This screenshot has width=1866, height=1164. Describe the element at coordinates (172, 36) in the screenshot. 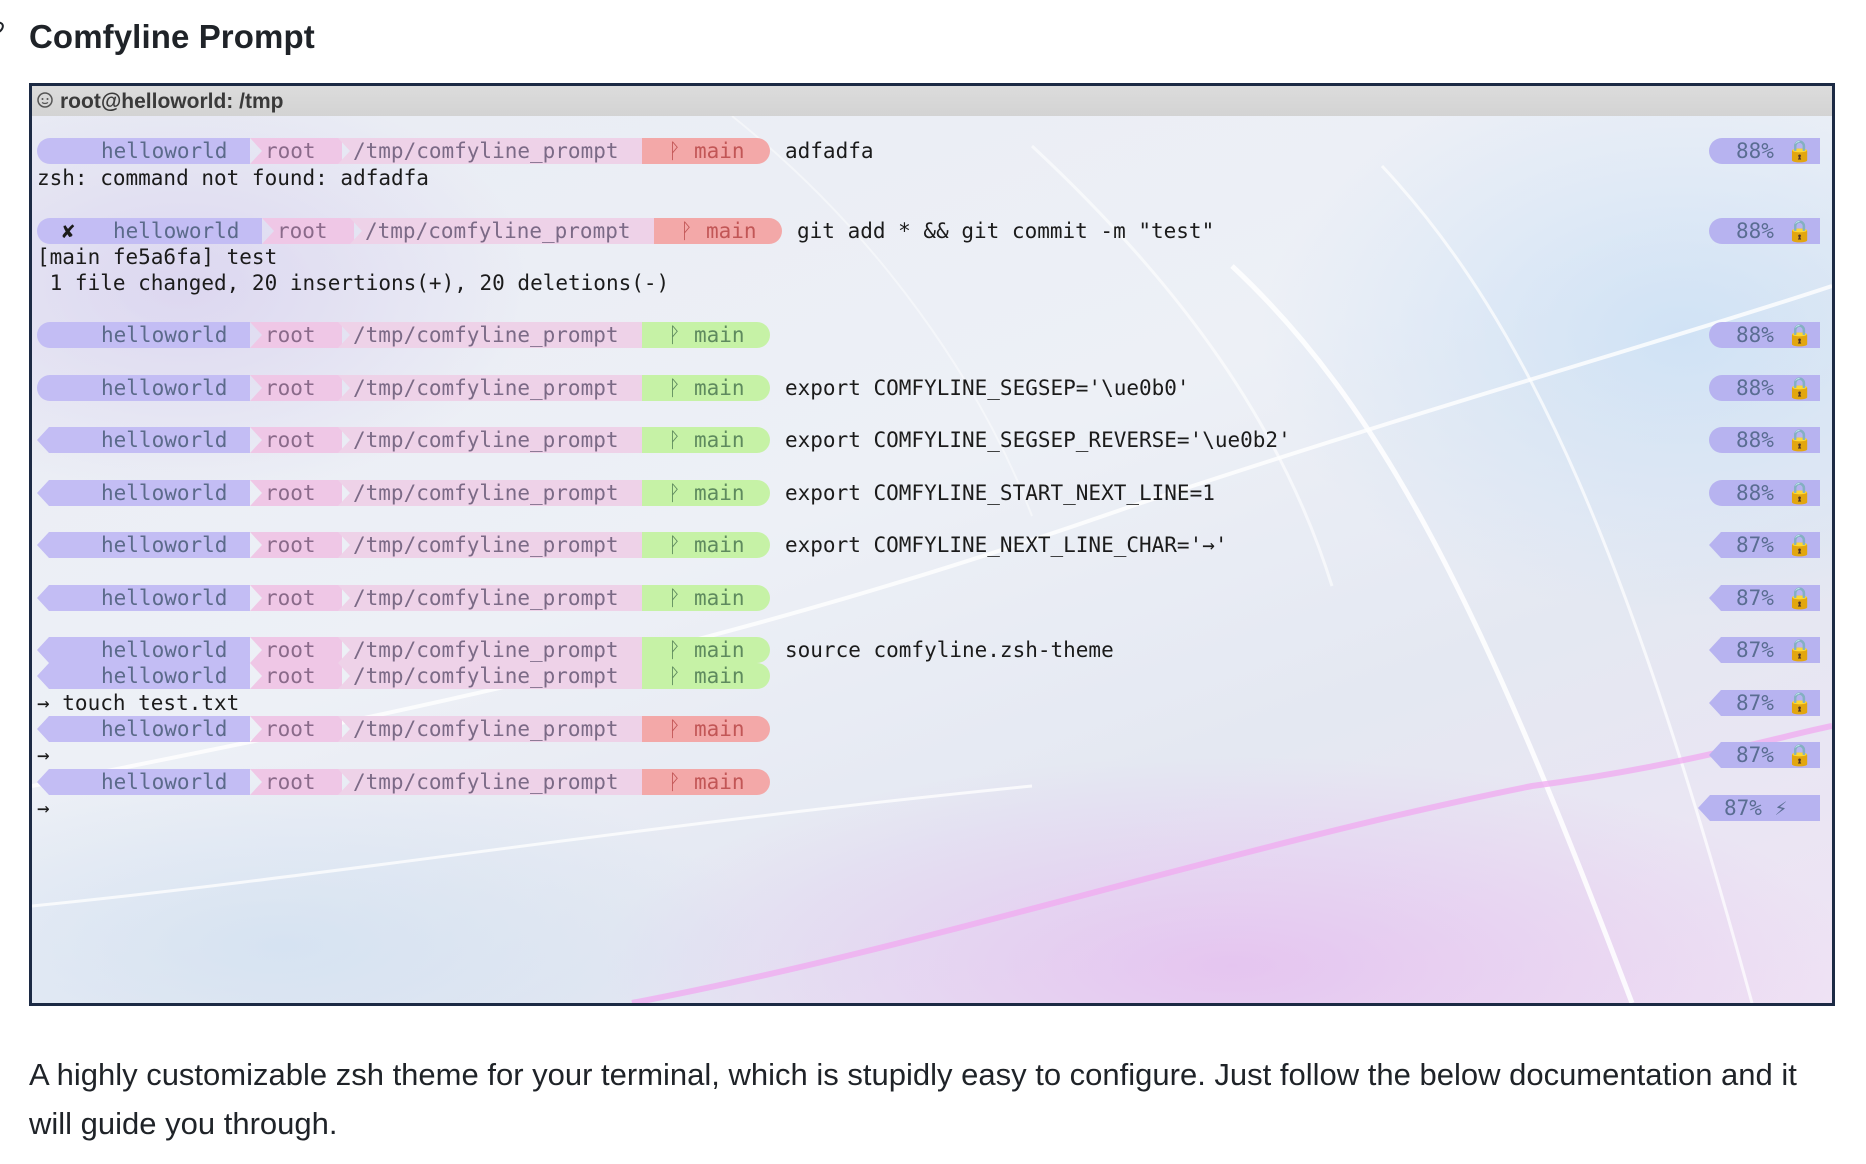

I see `page-title: Comfyline Prompt` at that location.